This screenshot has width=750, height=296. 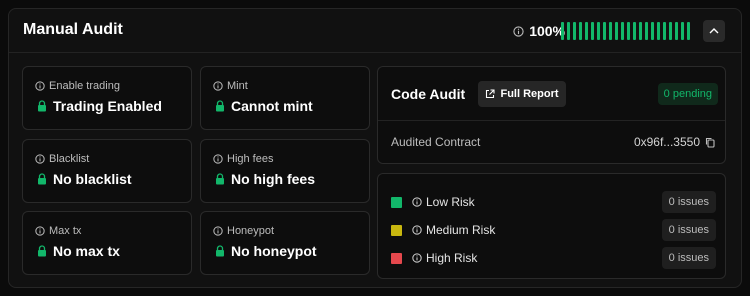 I want to click on check-card-enable-trading: Enable trading Trading Enabled, so click(x=107, y=98).